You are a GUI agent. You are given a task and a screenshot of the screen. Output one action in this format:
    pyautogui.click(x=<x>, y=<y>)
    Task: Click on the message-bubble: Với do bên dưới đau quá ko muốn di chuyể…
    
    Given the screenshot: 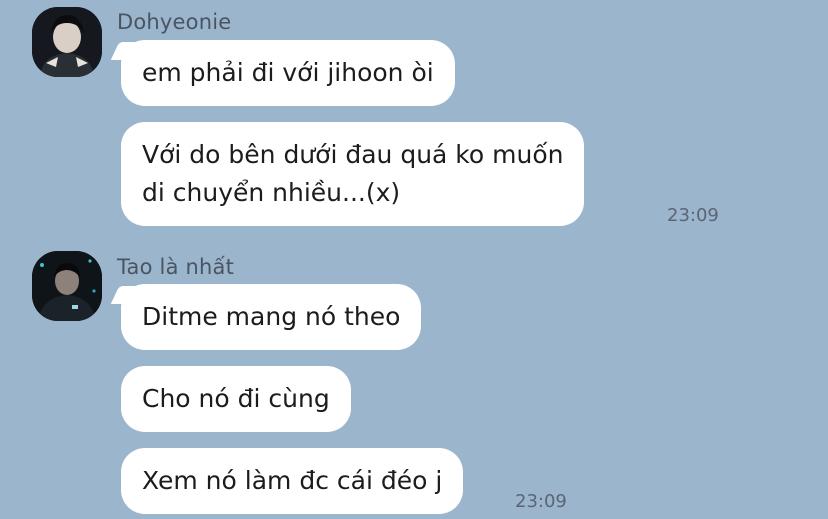 What is the action you would take?
    pyautogui.click(x=353, y=174)
    